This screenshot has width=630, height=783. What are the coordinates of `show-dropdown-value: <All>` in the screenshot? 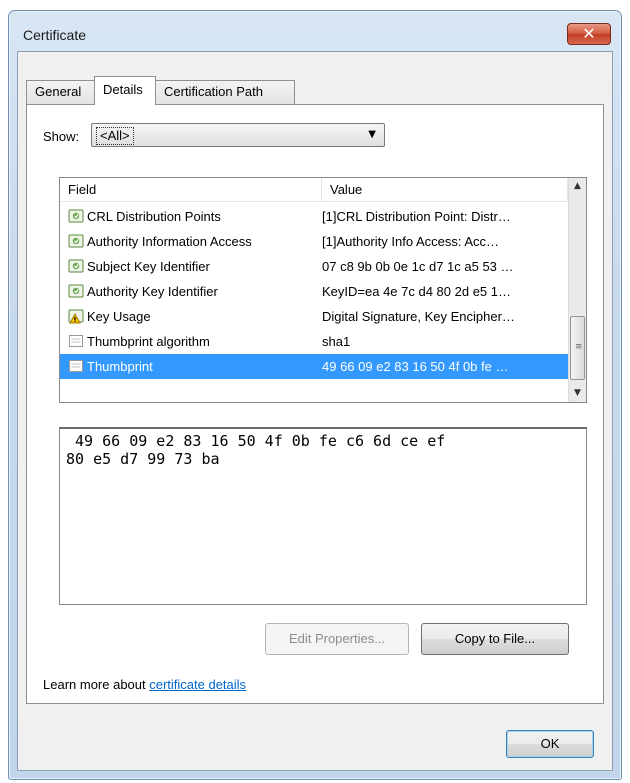 It's located at (115, 136).